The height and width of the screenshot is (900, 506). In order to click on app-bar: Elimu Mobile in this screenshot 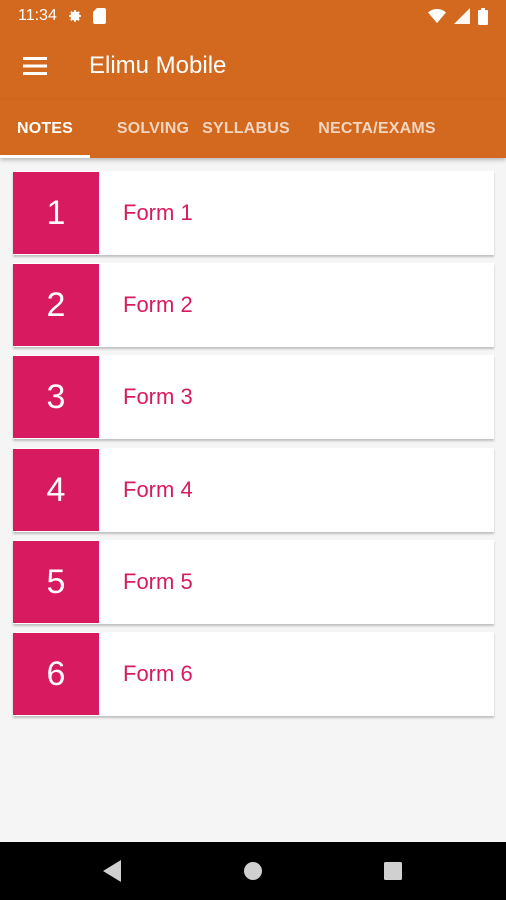, I will do `click(253, 66)`.